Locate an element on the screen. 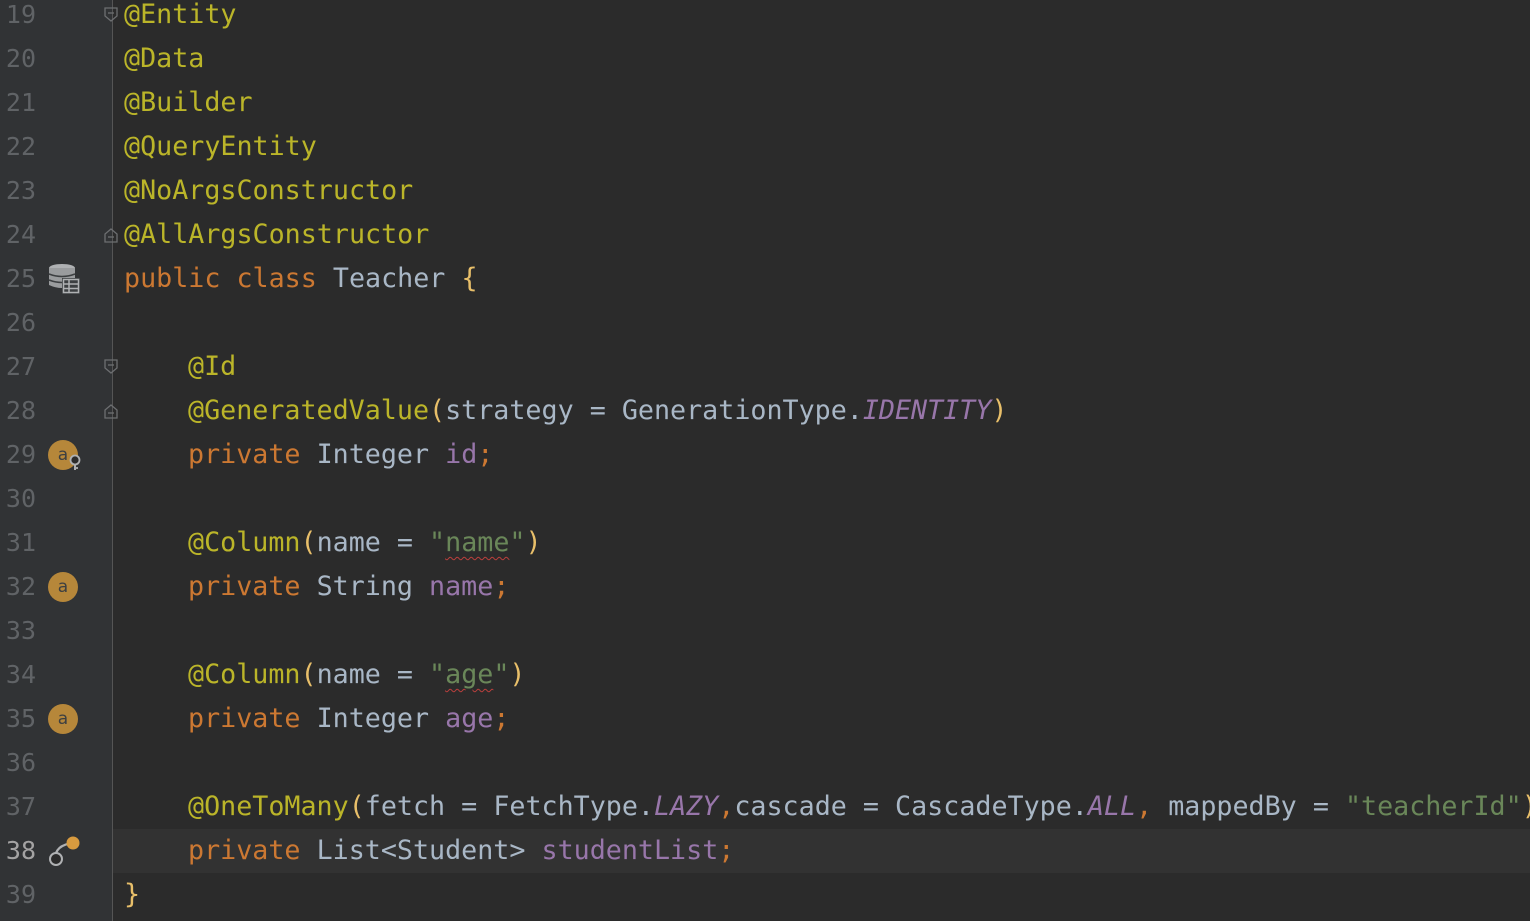  code-text: @QueryEntity is located at coordinates (220, 146).